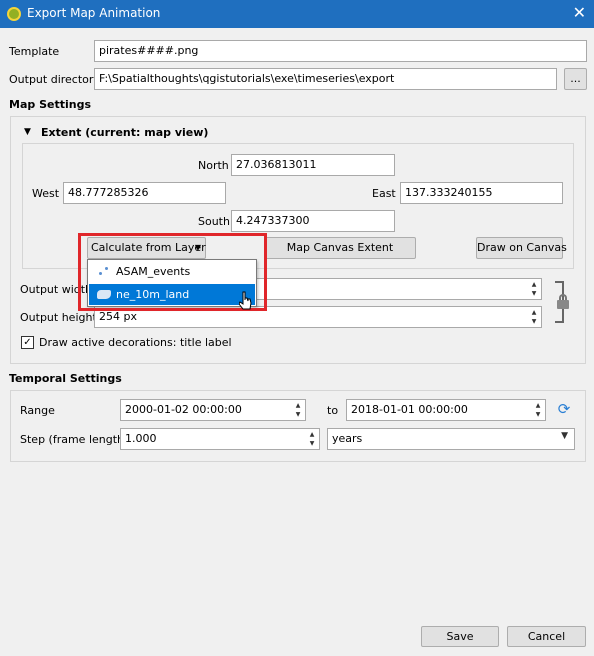 The height and width of the screenshot is (656, 594). Describe the element at coordinates (340, 51) in the screenshot. I see `template-input: pirates####.png` at that location.